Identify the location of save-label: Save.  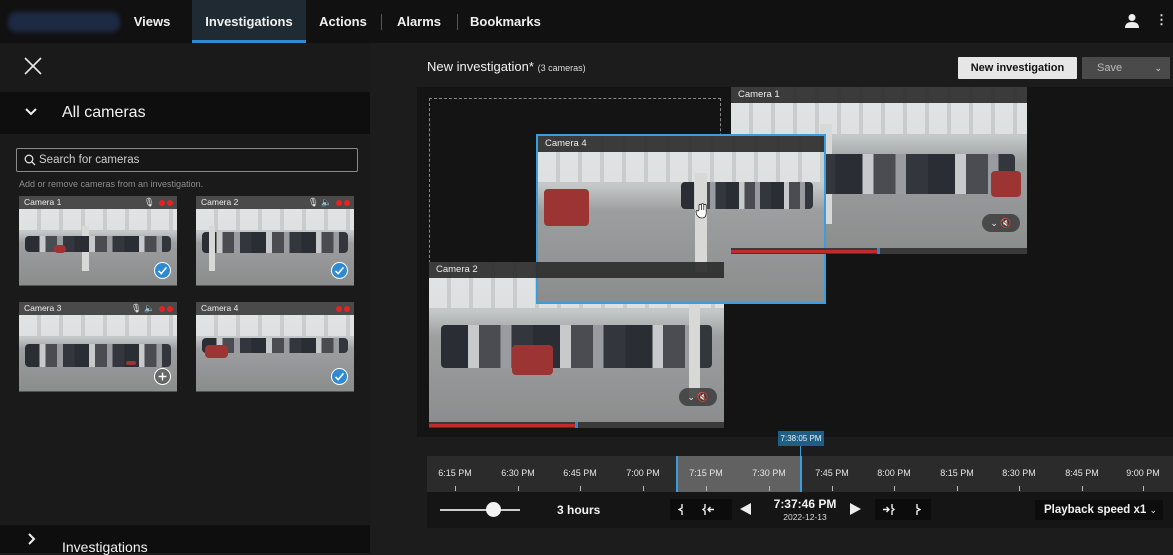
(1110, 68).